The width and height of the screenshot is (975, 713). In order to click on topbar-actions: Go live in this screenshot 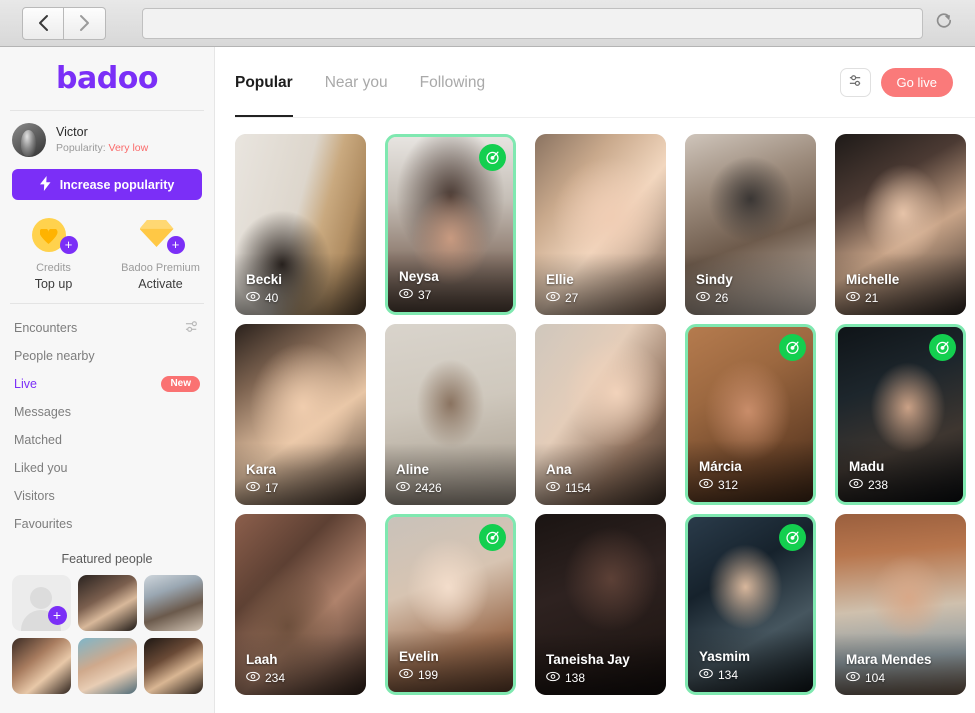, I will do `click(896, 82)`.